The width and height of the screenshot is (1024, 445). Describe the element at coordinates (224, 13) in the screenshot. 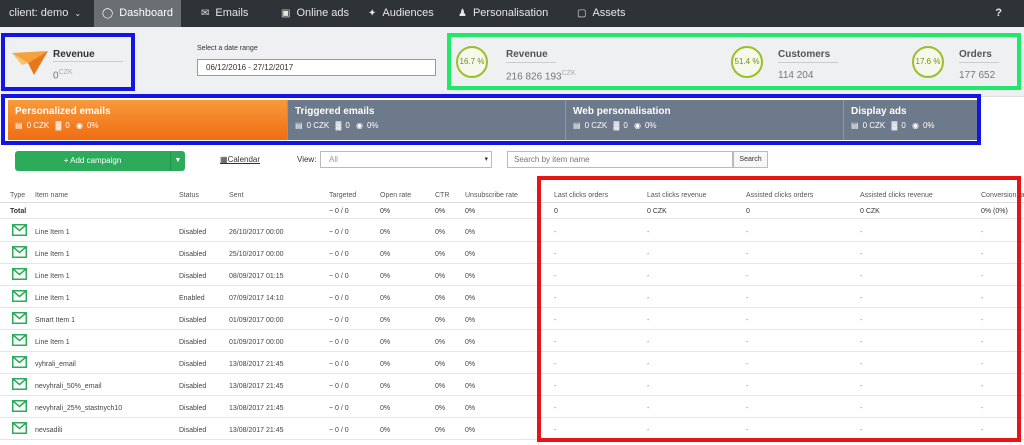

I see `nav-emails: ✉ Emails` at that location.